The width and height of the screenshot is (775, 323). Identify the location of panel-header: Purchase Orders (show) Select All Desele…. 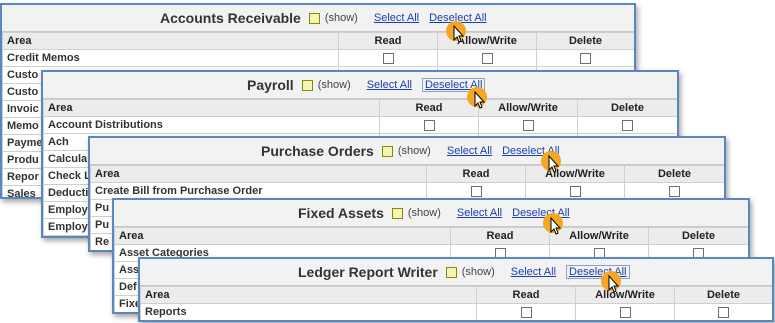
(407, 151).